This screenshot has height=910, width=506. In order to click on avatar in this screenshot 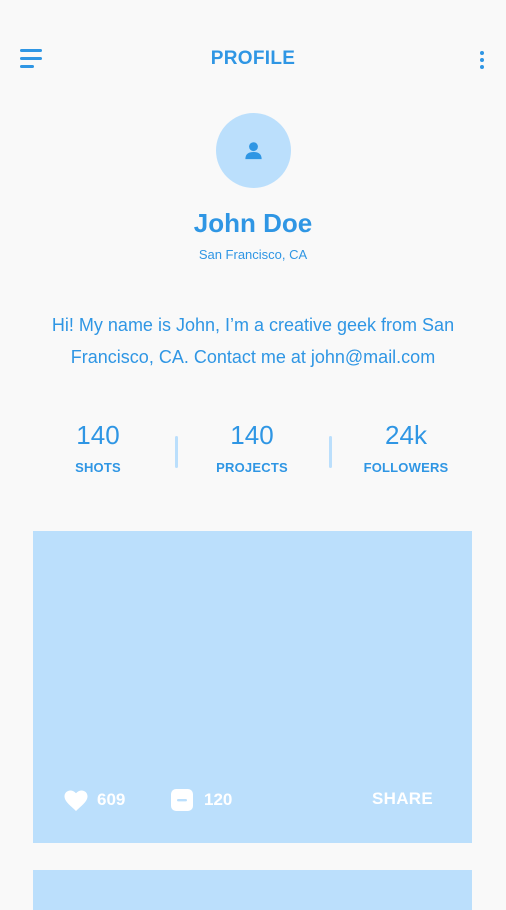, I will do `click(253, 150)`.